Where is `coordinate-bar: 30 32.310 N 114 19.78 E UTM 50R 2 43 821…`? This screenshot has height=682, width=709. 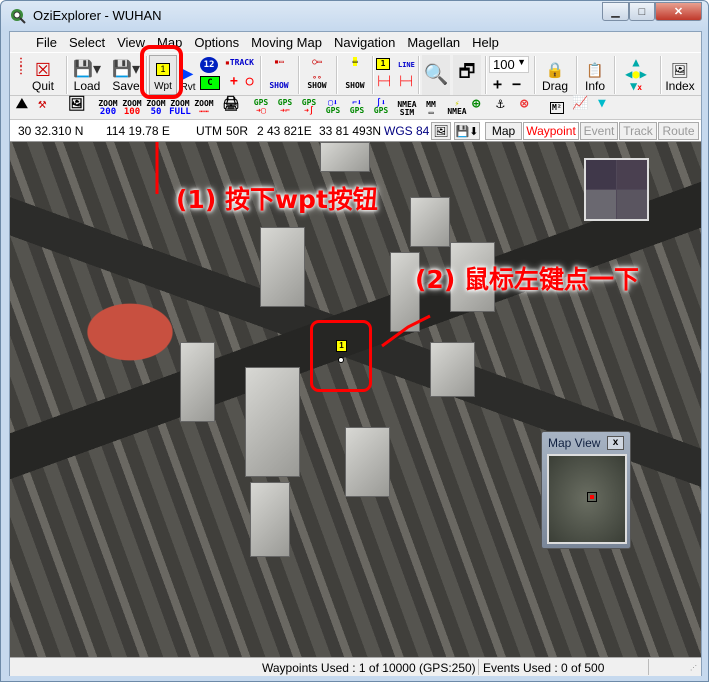
coordinate-bar: 30 32.310 N 114 19.78 E UTM 50R 2 43 821… is located at coordinates (355, 131).